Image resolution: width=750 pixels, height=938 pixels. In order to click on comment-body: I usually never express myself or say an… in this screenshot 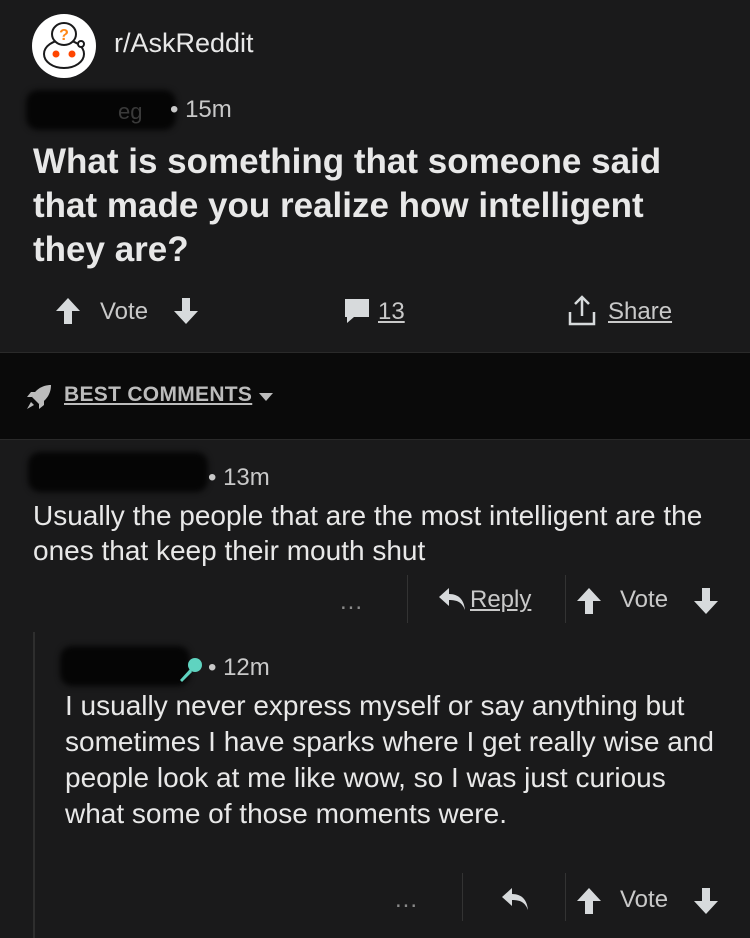, I will do `click(389, 759)`.